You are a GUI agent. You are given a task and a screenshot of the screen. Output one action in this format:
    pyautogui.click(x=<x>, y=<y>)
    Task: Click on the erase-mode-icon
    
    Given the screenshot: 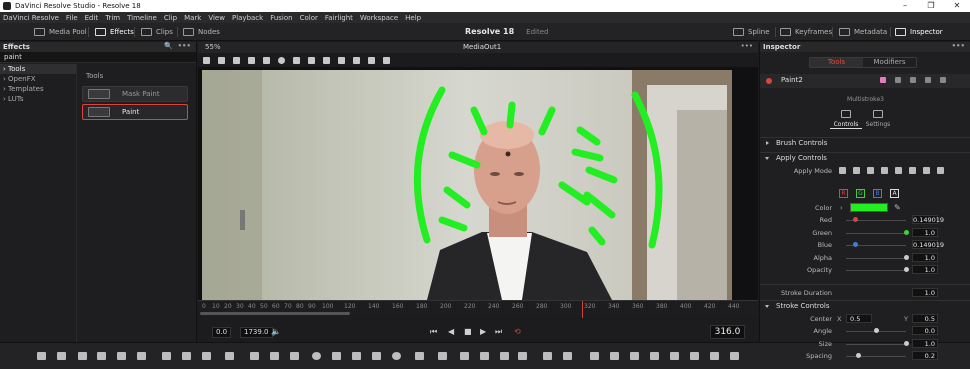 What is the action you would take?
    pyautogui.click(x=884, y=170)
    